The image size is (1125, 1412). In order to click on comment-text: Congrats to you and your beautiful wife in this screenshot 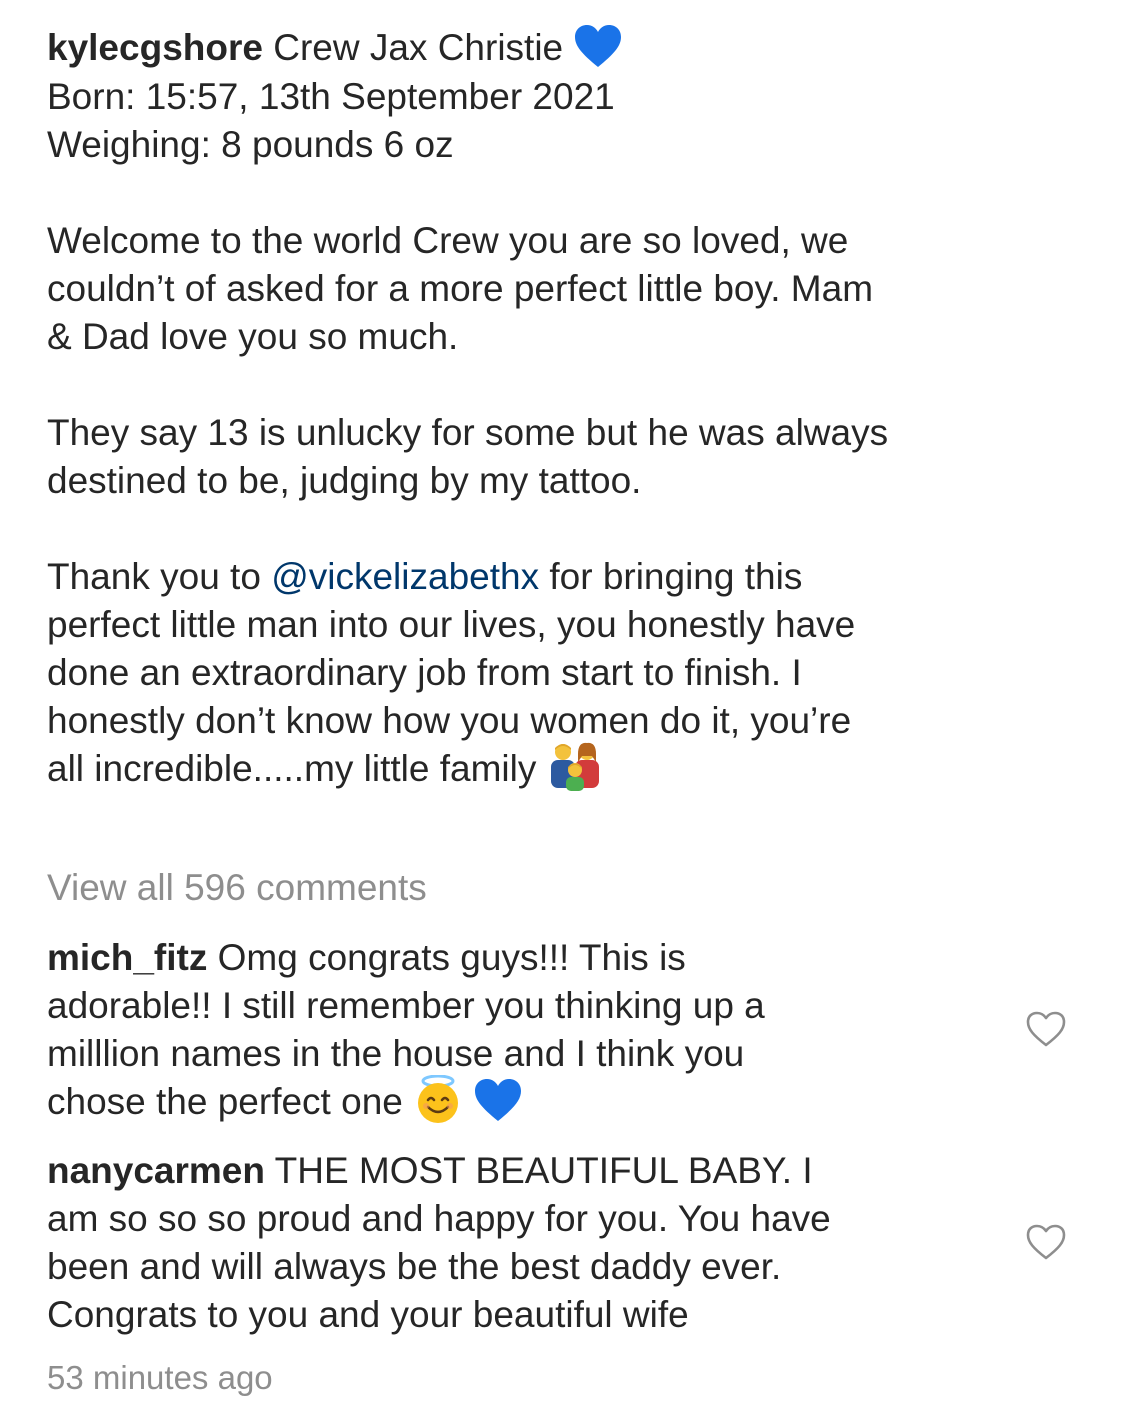, I will do `click(368, 1314)`.